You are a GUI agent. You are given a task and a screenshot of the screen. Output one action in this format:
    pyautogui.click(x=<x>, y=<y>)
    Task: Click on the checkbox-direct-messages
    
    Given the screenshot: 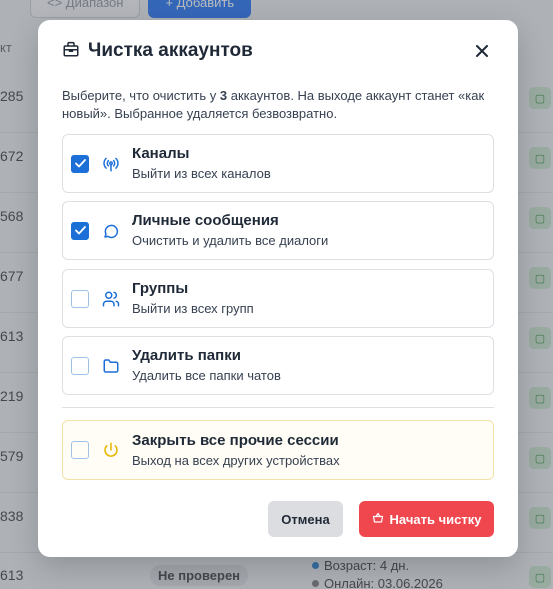 What is the action you would take?
    pyautogui.click(x=80, y=230)
    